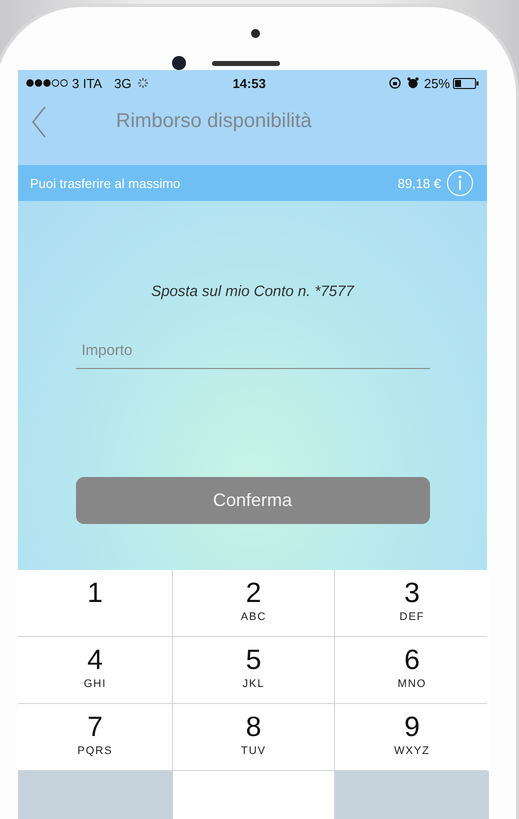 This screenshot has height=819, width=519. I want to click on battery-percent: 25%, so click(437, 83).